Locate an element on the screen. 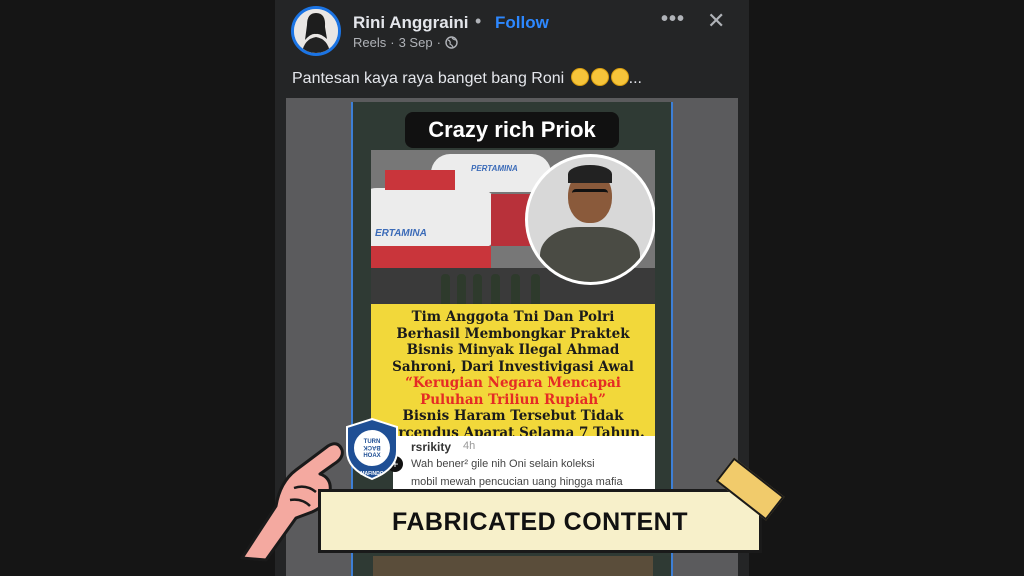 Image resolution: width=1024 pixels, height=576 pixels. post-meta: Reels · 3 Sep · is located at coordinates (405, 42).